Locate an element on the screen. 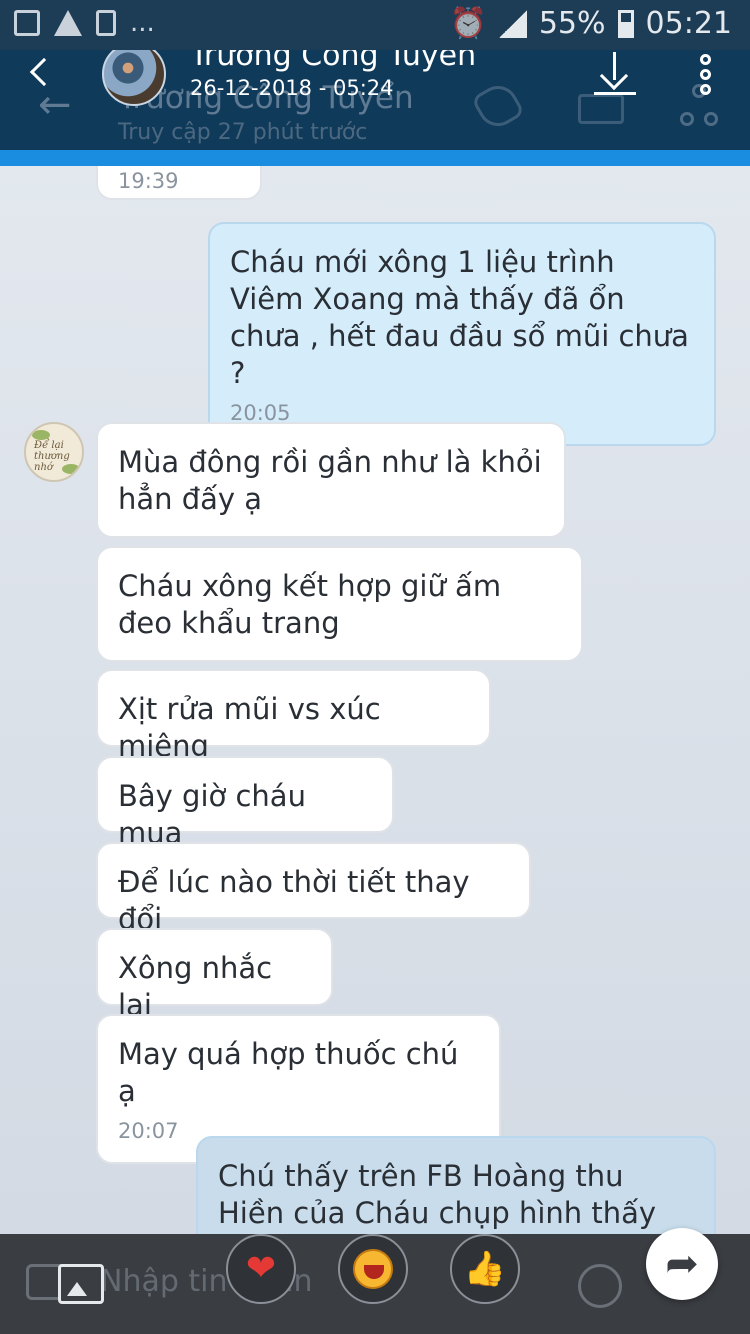  contact-avatar: Để lại thương nhớ is located at coordinates (54, 452).